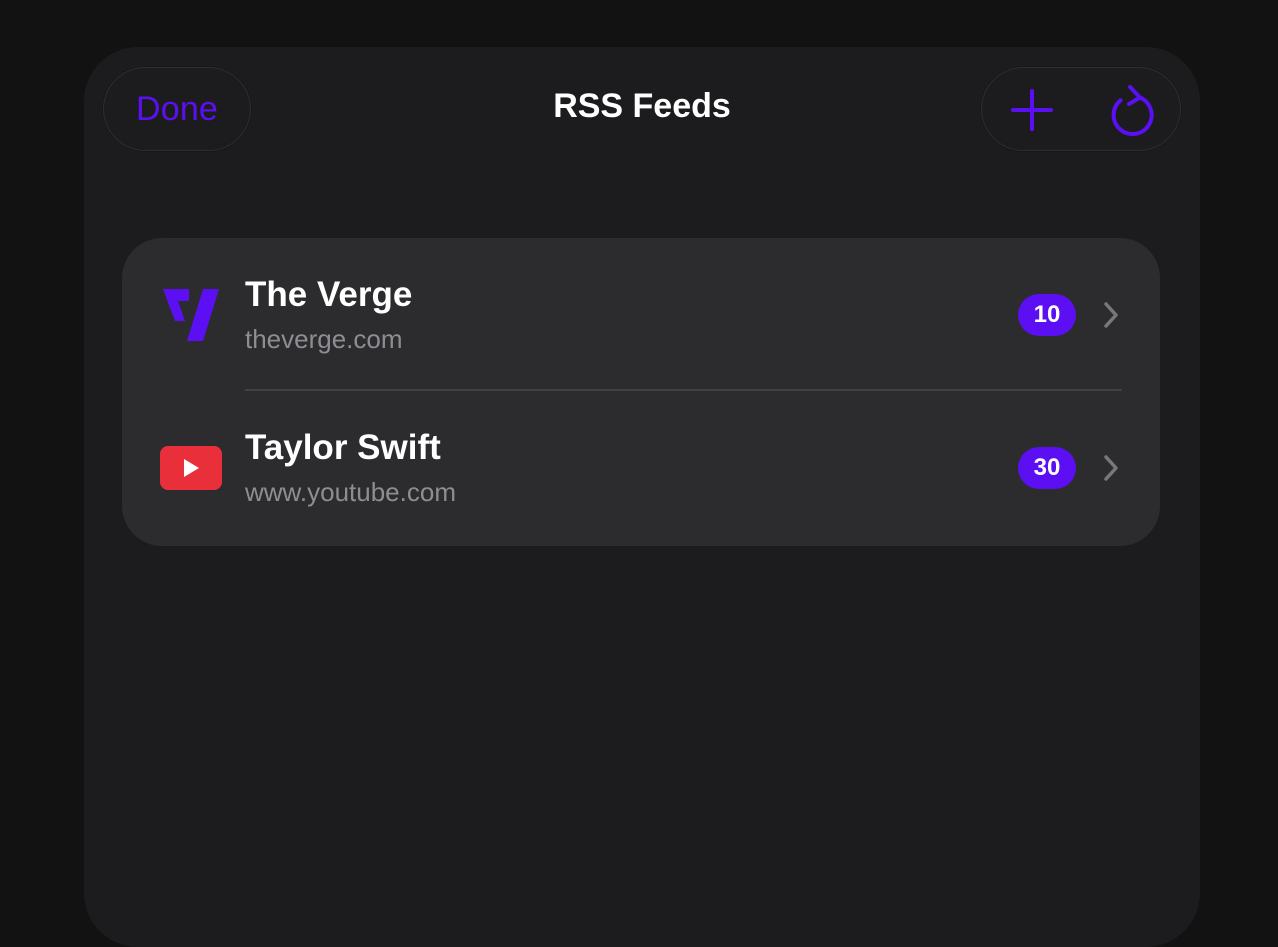  I want to click on youtube-logo-icon, so click(191, 468).